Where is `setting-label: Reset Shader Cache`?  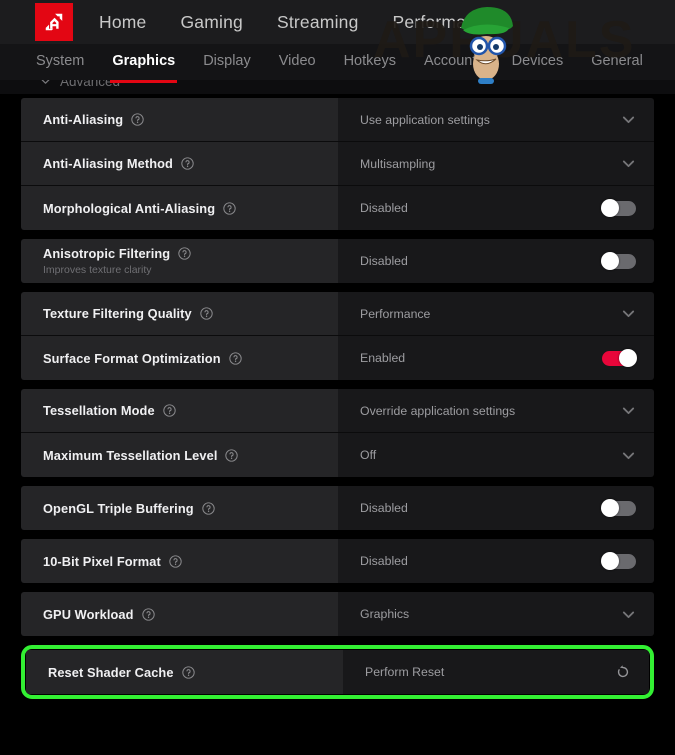
setting-label: Reset Shader Cache is located at coordinates (195, 672).